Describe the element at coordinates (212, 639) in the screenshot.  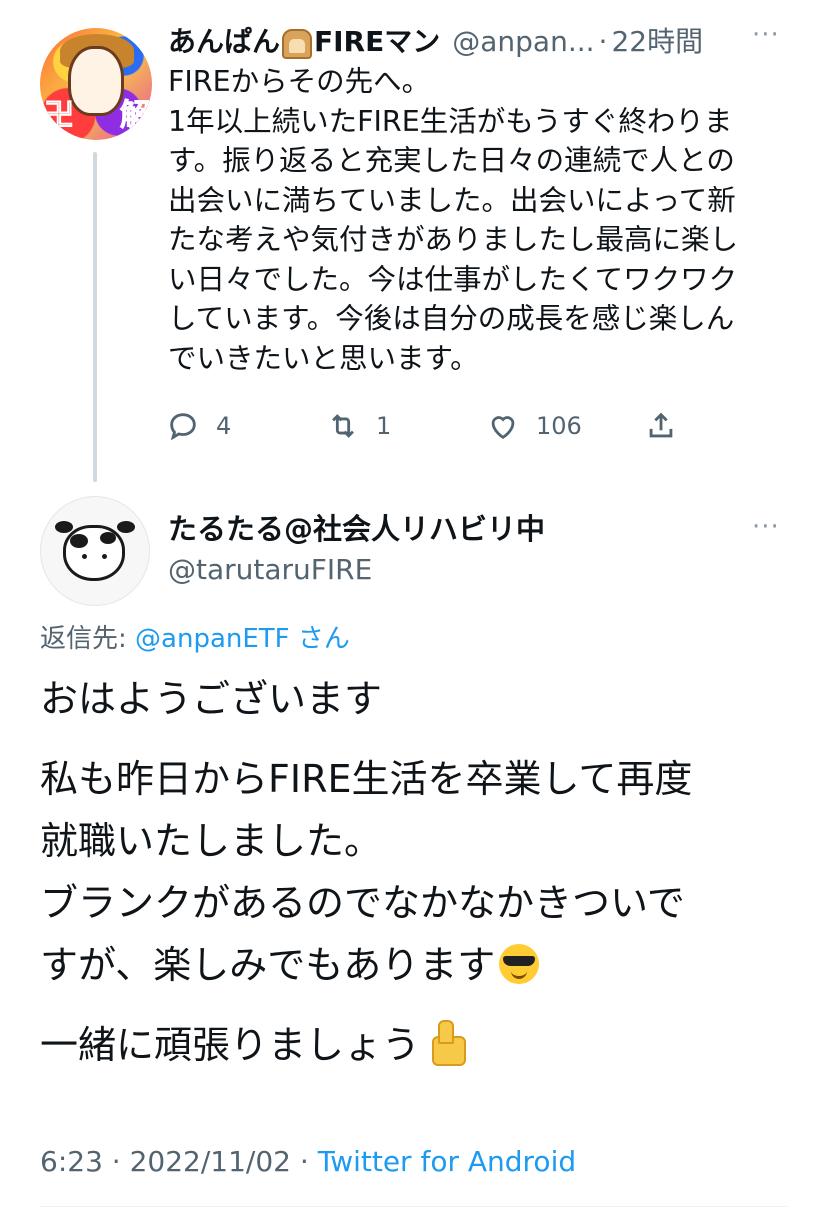
I see `replying-mention: @anpanETF` at that location.